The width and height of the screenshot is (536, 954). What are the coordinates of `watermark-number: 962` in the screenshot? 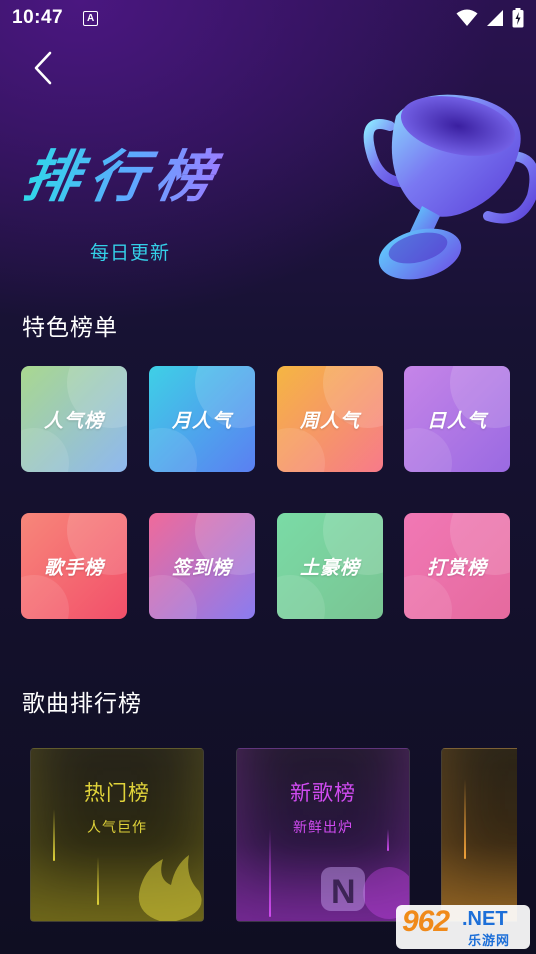 It's located at (426, 921).